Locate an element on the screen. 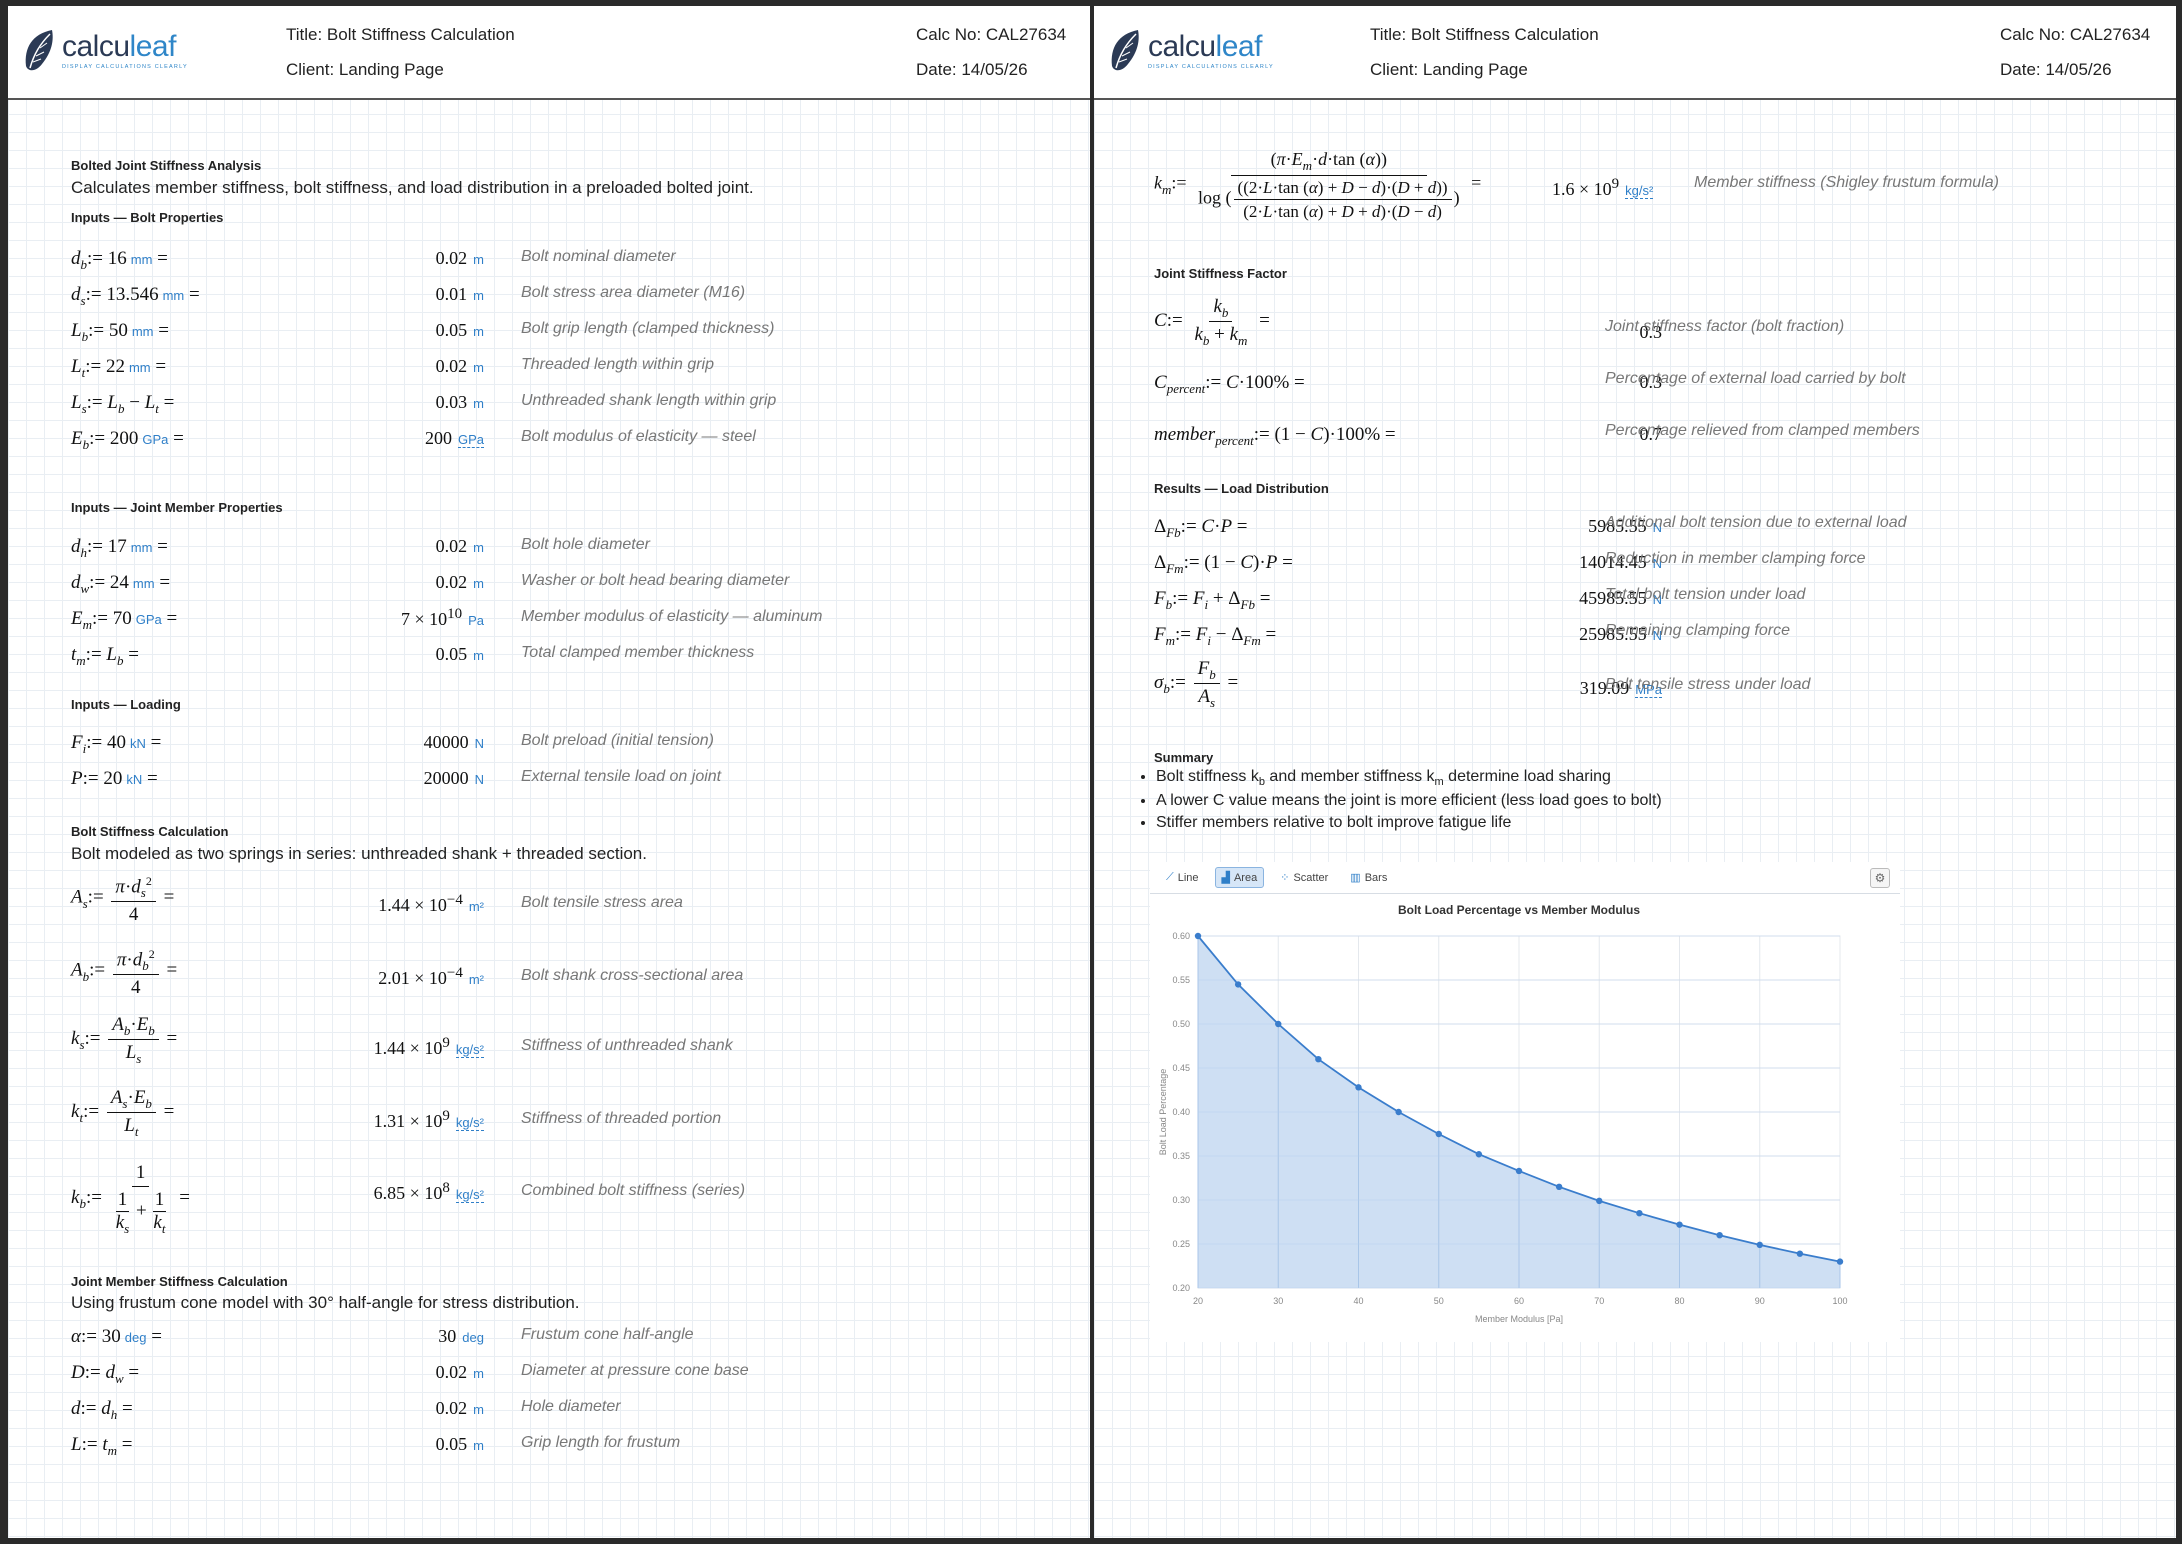 Image resolution: width=2182 pixels, height=1544 pixels. x-tick-label: 80 is located at coordinates (1679, 1301).